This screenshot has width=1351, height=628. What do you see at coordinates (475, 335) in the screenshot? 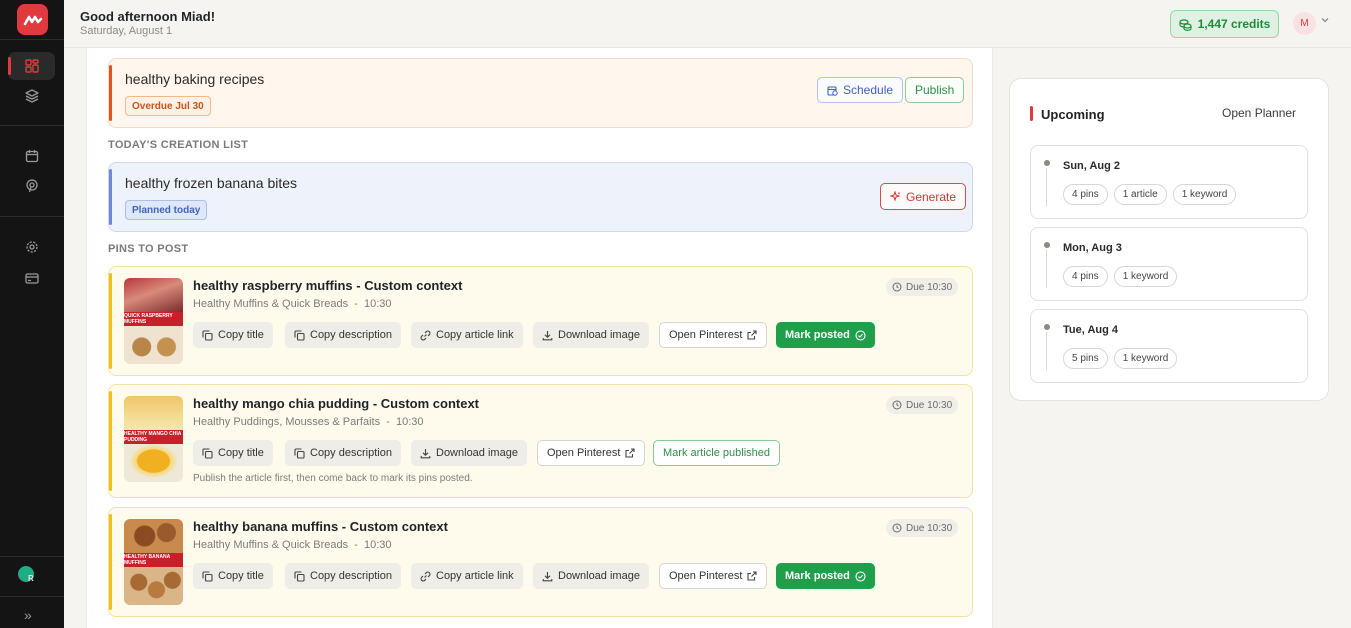
I see `copy-article-link-label: Copy article link` at bounding box center [475, 335].